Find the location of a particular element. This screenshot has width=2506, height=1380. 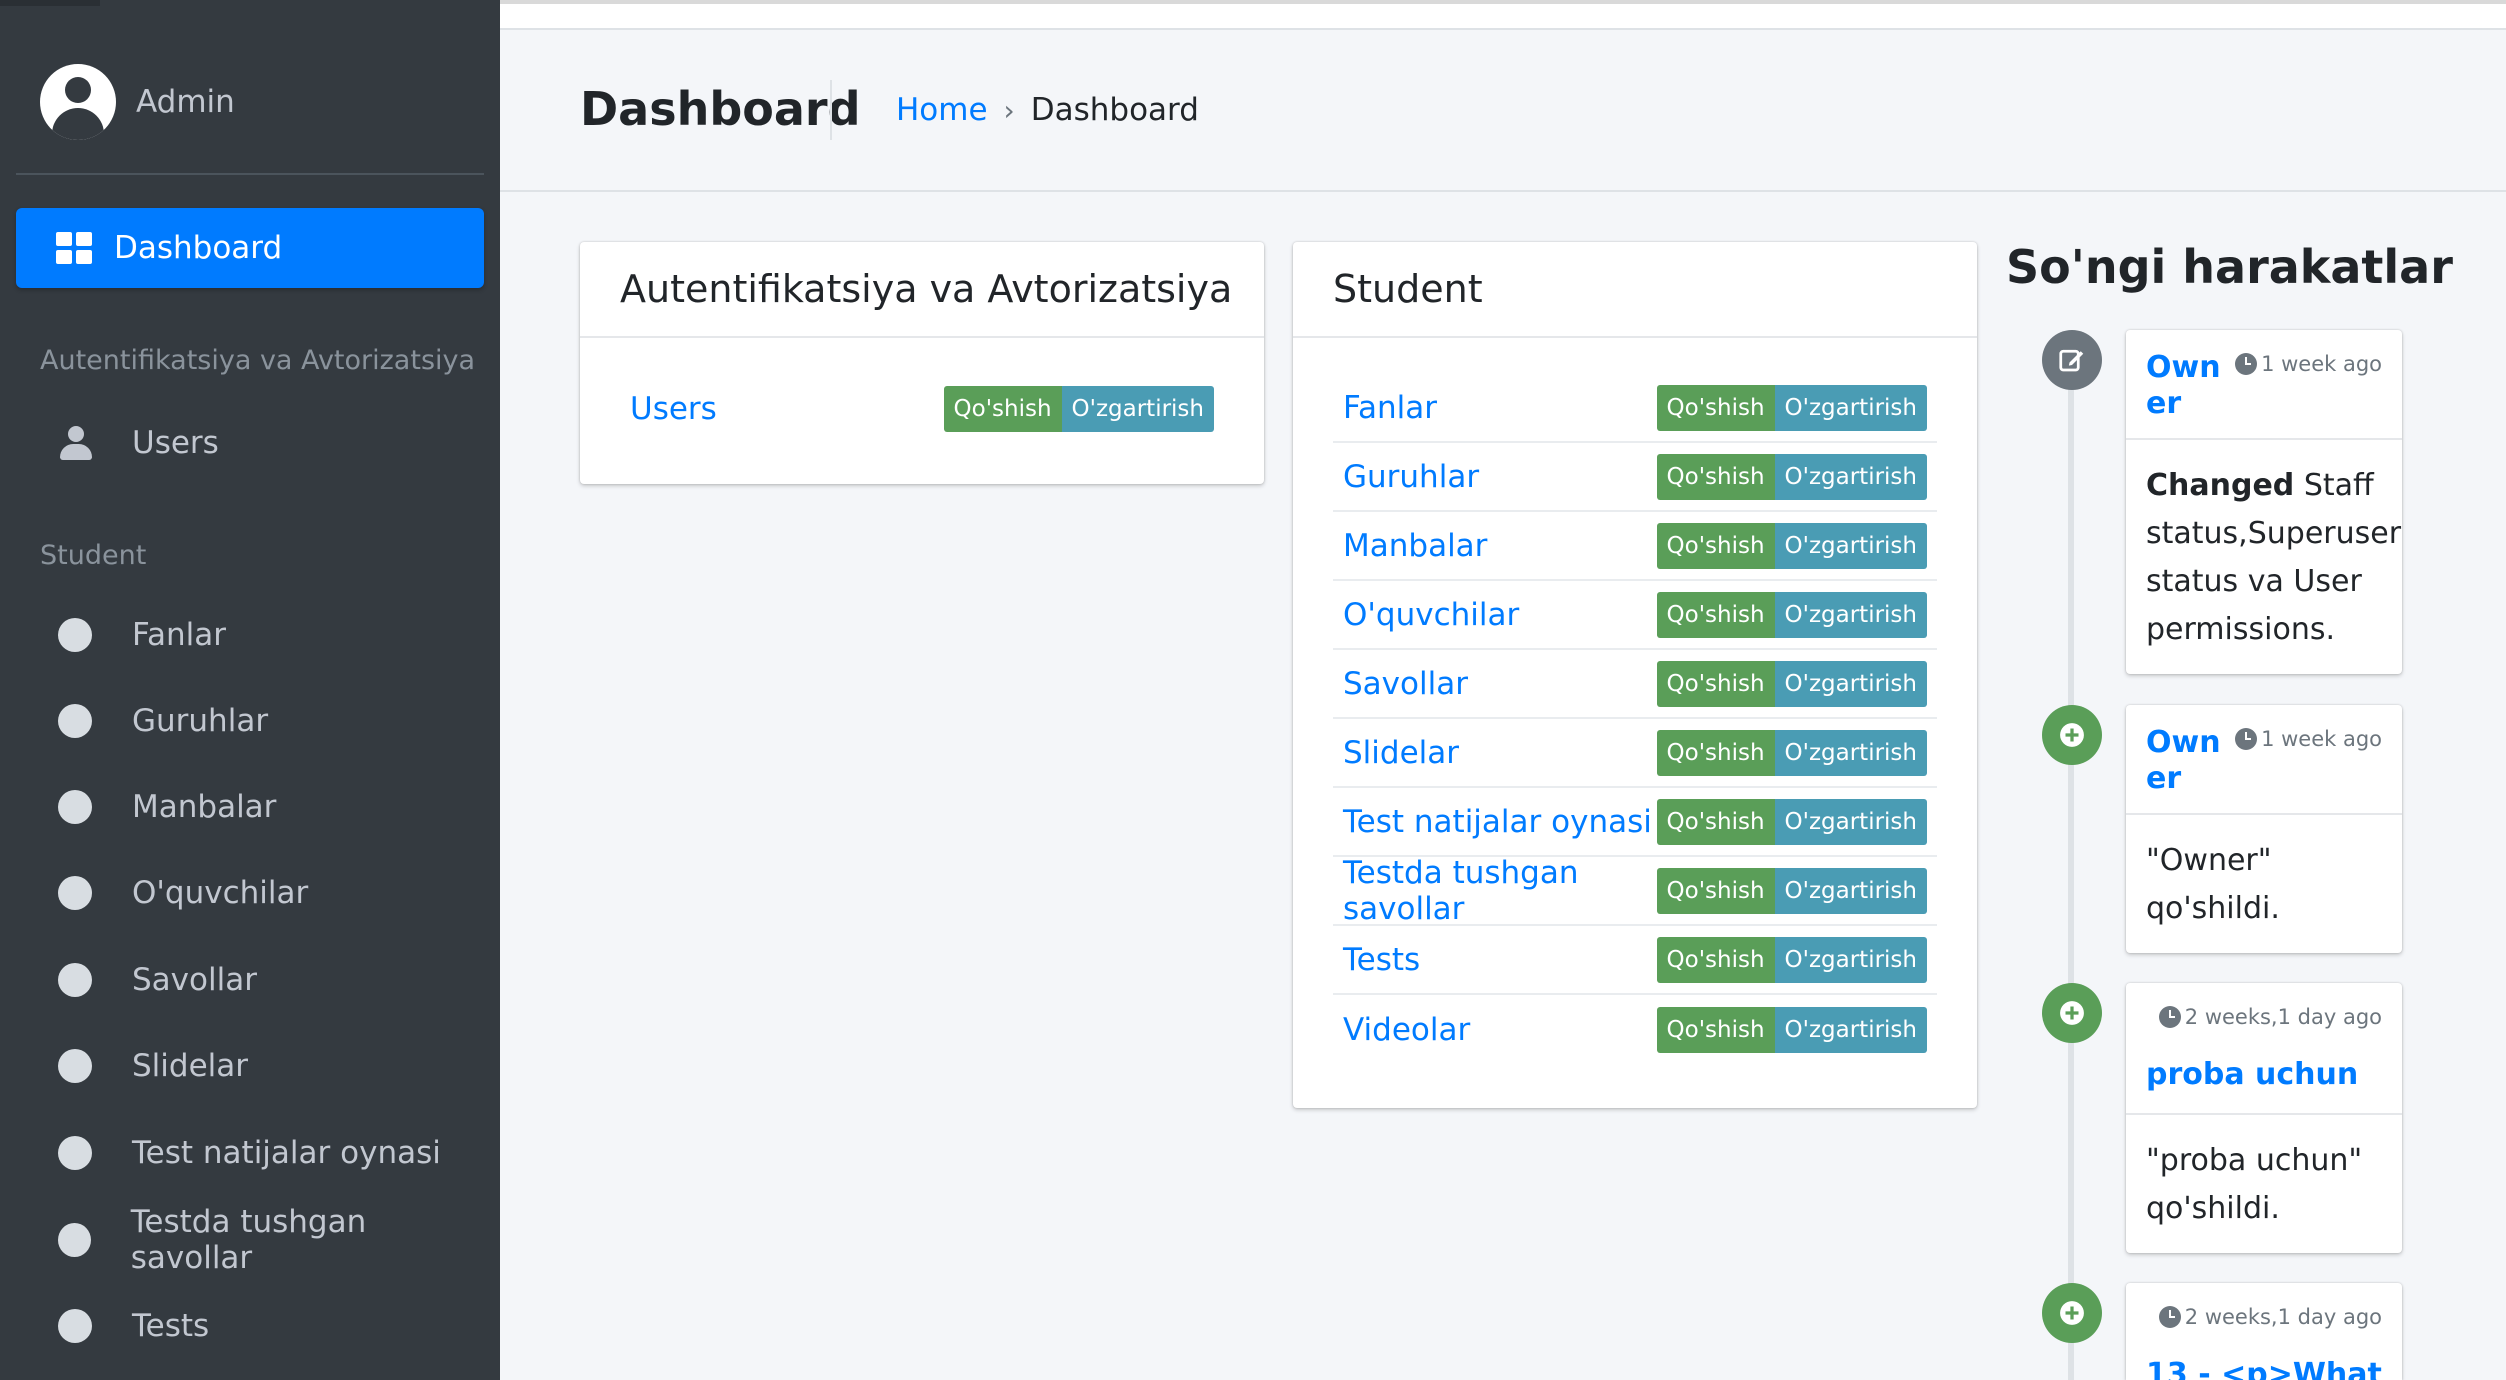

card-title: Autentifikatsiya va Avtorizatsiya is located at coordinates (922, 290).